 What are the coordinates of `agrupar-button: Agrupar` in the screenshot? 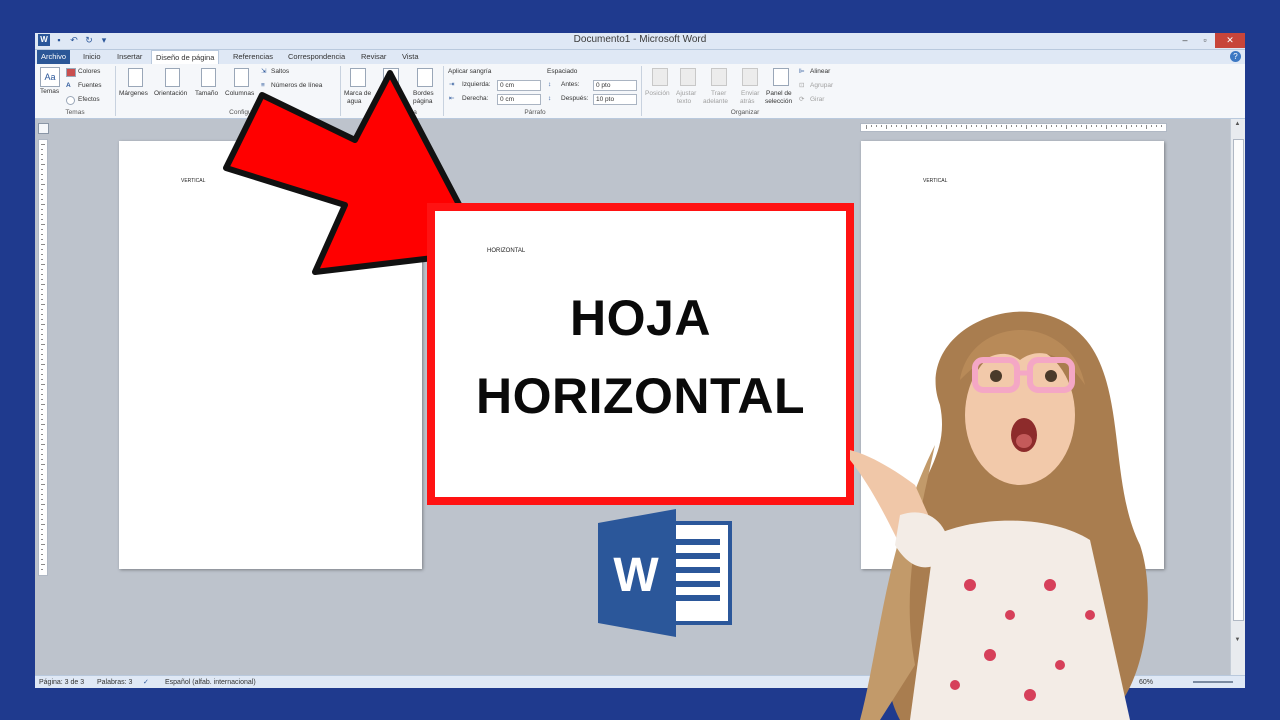 It's located at (821, 86).